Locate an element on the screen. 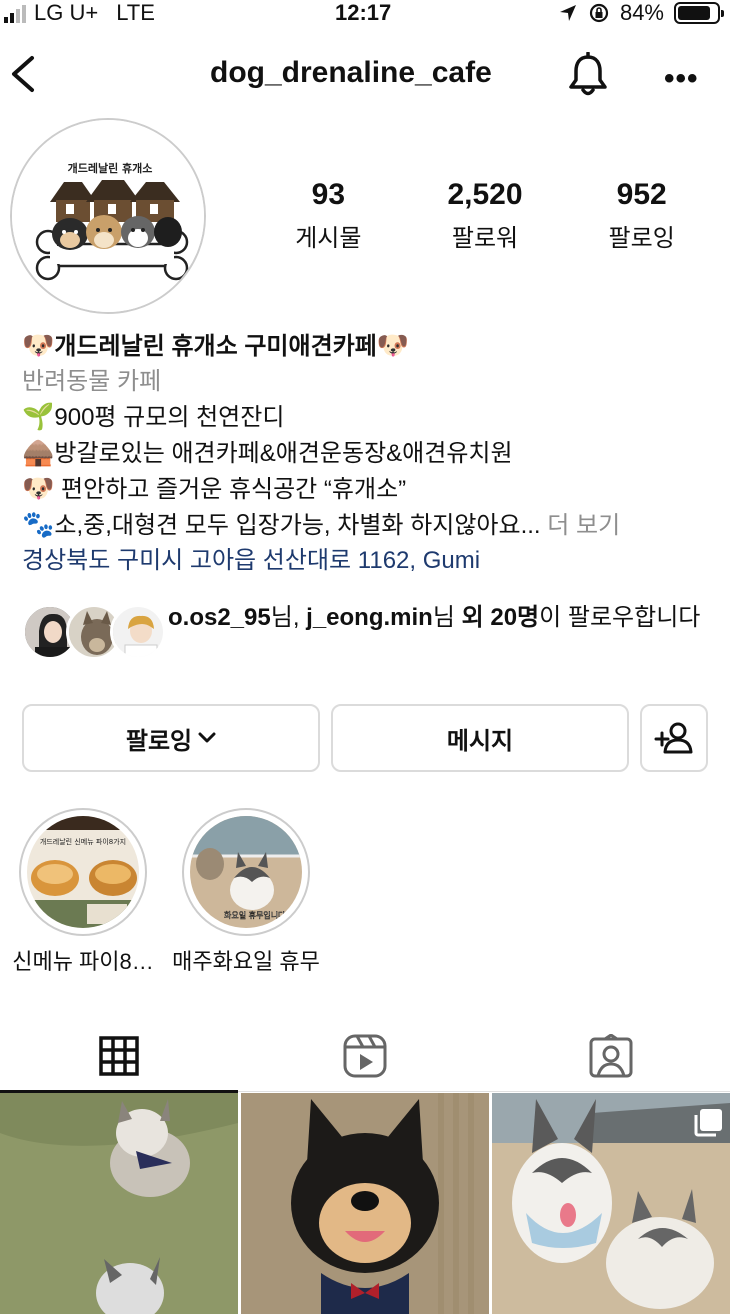  profile-header: dog_drenaline_cafe ••• is located at coordinates (365, 75).